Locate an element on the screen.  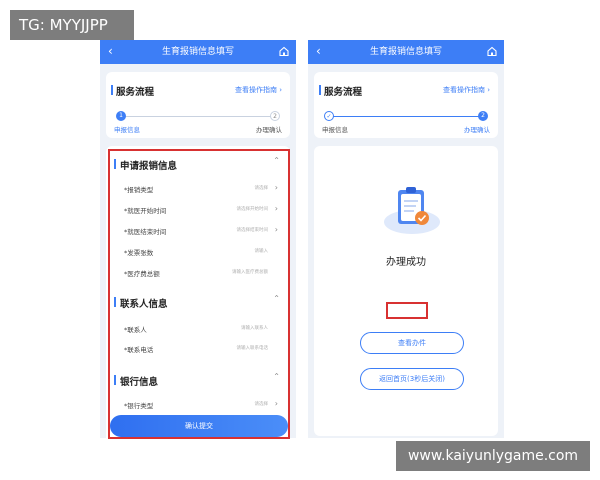
service-flow-card: 服务流程 查看操作指南 › ✓ 2 申报信息 办理确认 is located at coordinates (406, 105).